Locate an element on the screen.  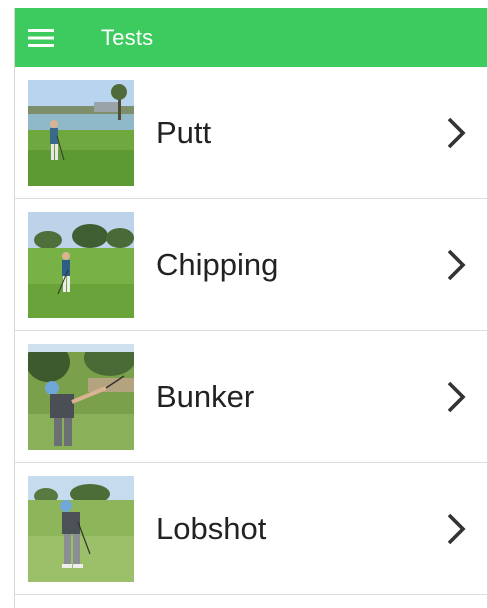
test-label: Putt is located at coordinates (184, 132).